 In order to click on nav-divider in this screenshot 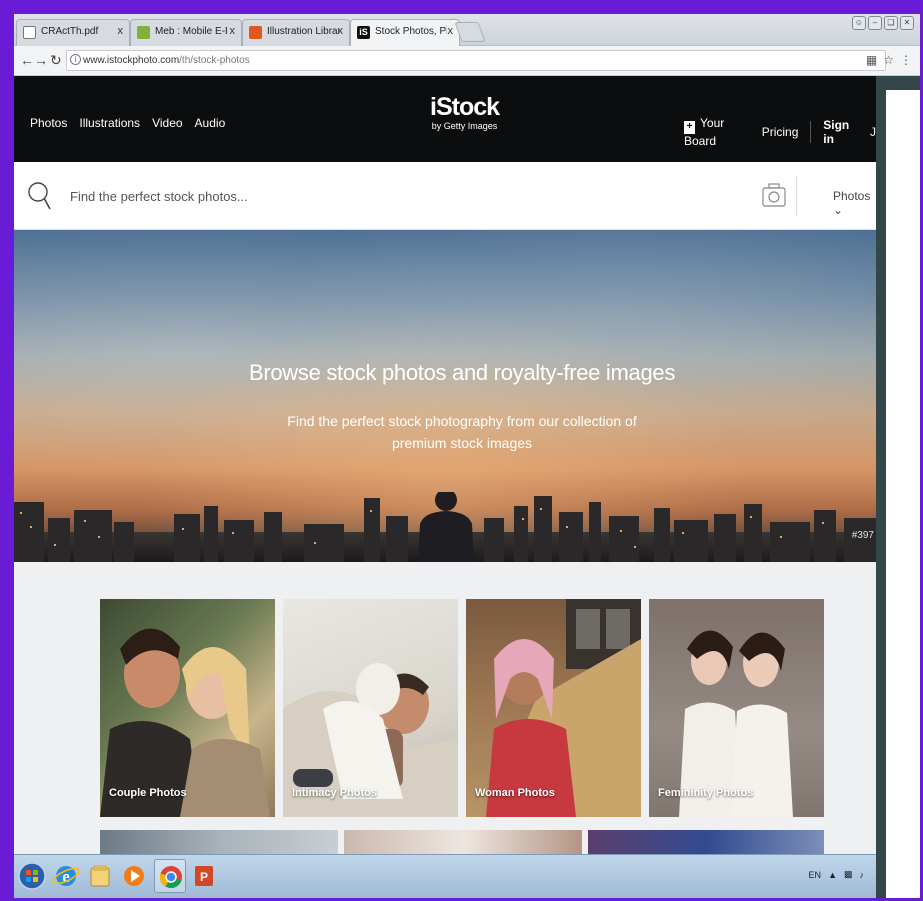, I will do `click(811, 132)`.